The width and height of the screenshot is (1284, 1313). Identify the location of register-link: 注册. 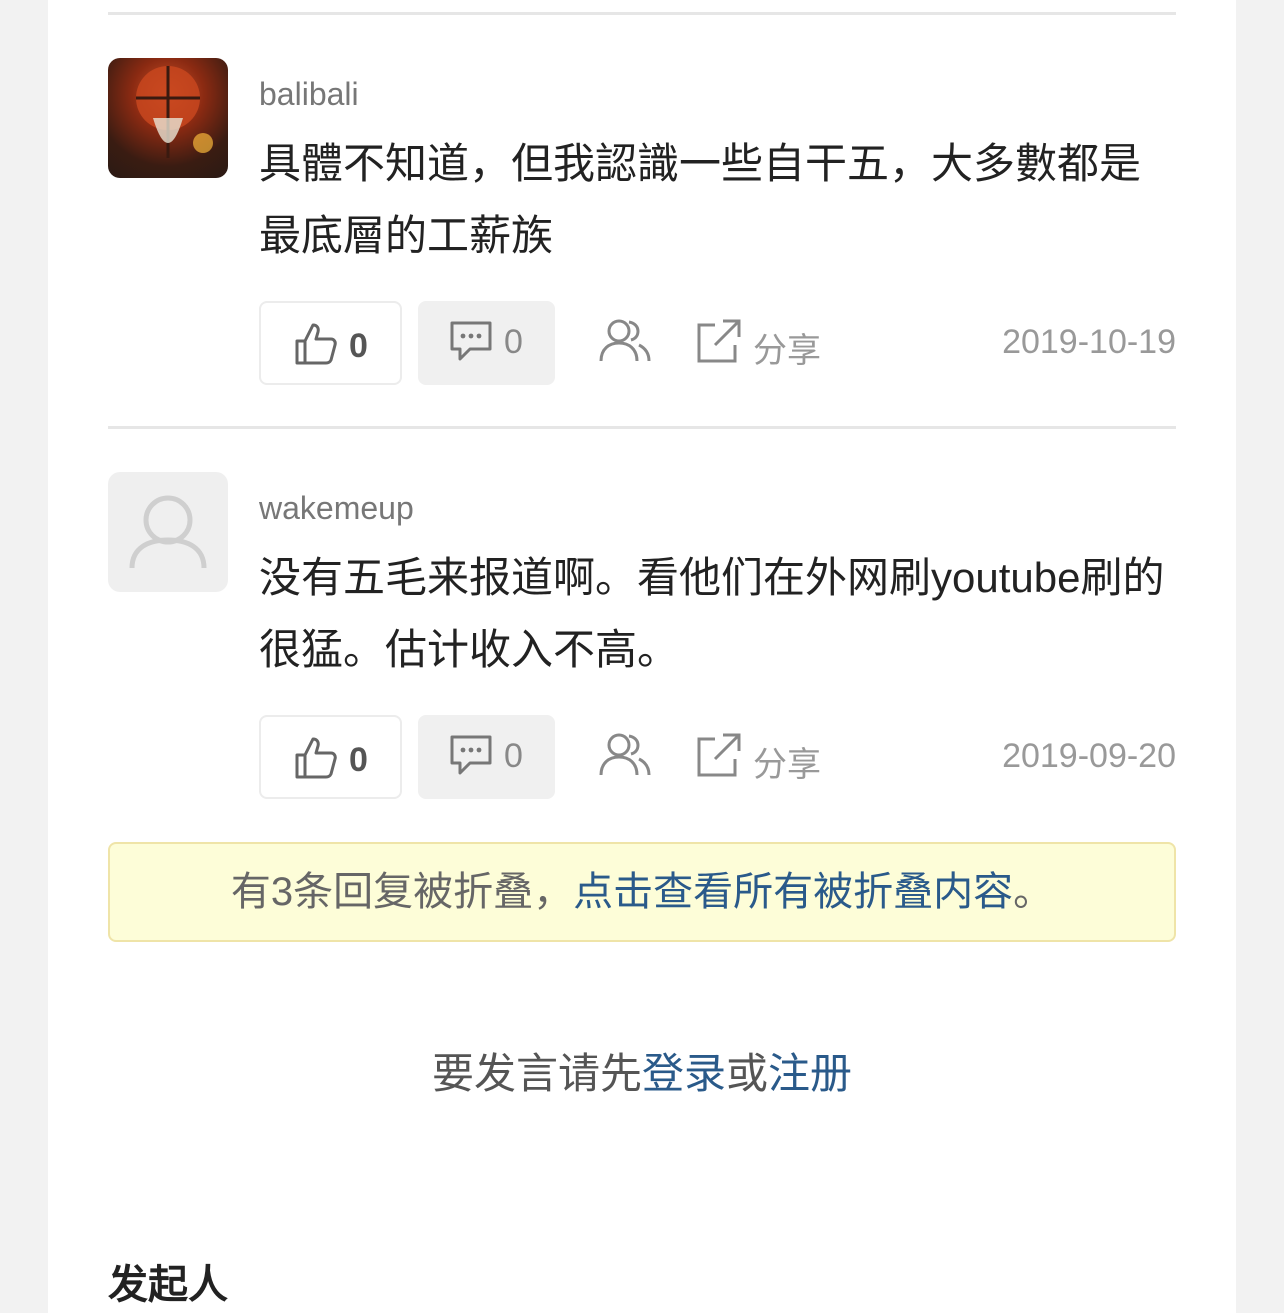
(810, 1073).